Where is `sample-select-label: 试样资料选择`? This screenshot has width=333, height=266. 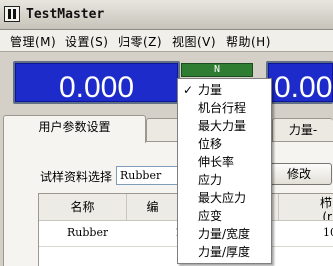 sample-select-label: 试样资料选择 is located at coordinates (76, 177).